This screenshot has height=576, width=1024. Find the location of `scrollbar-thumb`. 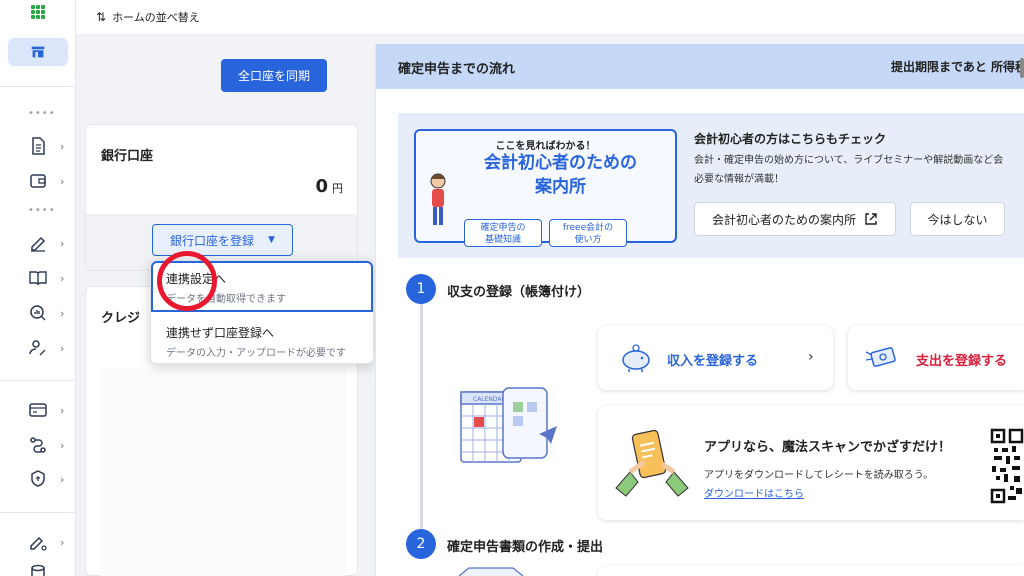

scrollbar-thumb is located at coordinates (1022, 68).